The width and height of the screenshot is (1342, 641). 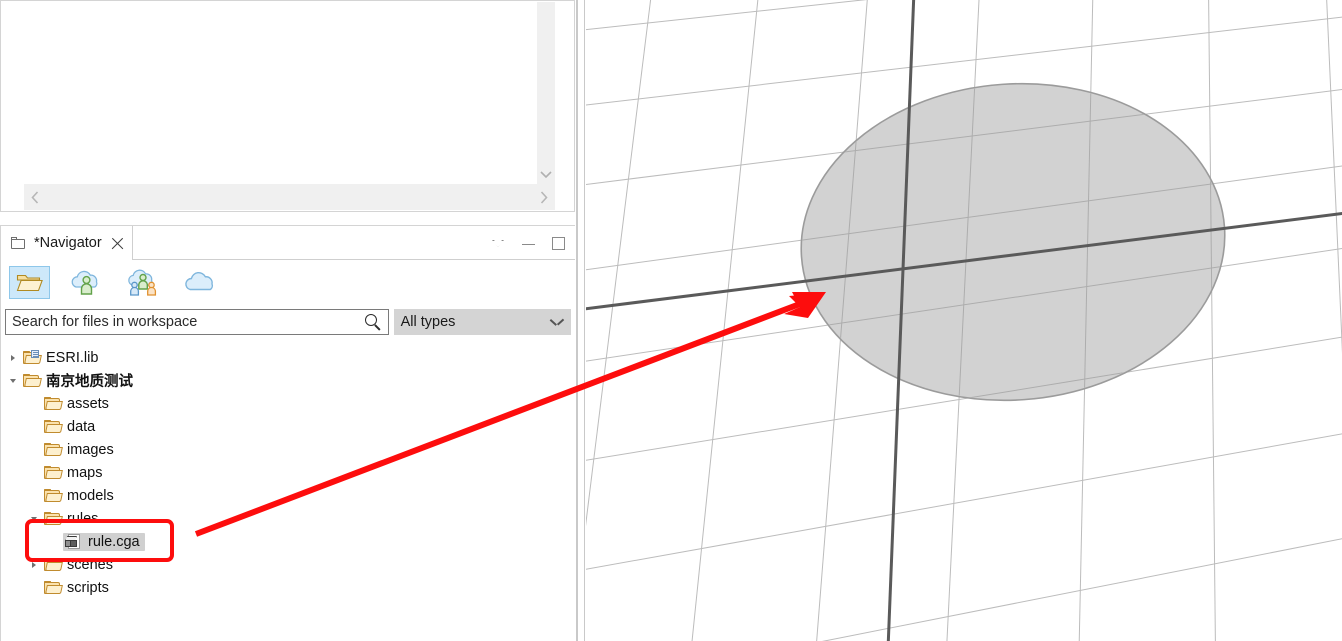 What do you see at coordinates (288, 357) in the screenshot?
I see `tree-row: ESRI.lib` at bounding box center [288, 357].